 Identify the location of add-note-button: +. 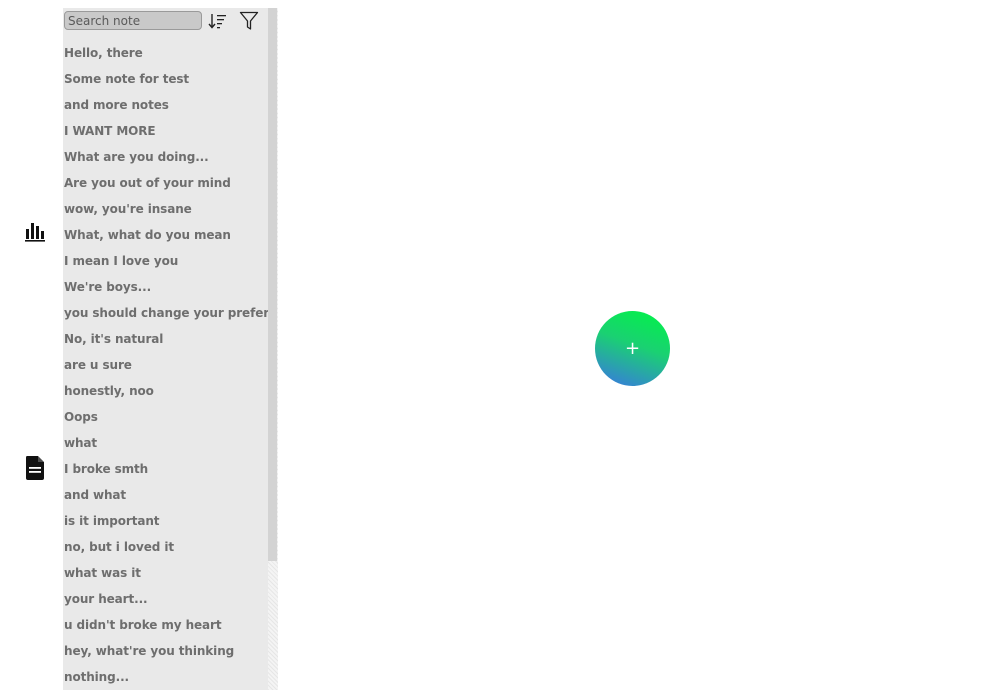
(632, 348).